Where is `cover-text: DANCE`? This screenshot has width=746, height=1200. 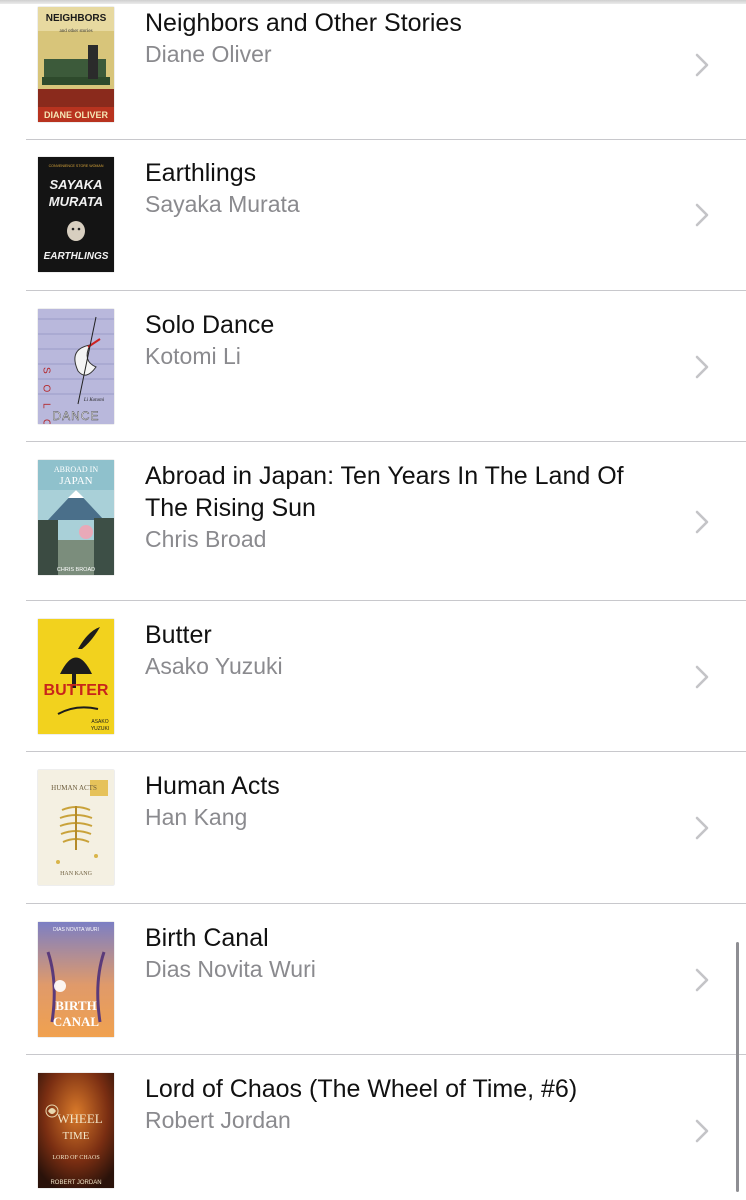 cover-text: DANCE is located at coordinates (75, 416).